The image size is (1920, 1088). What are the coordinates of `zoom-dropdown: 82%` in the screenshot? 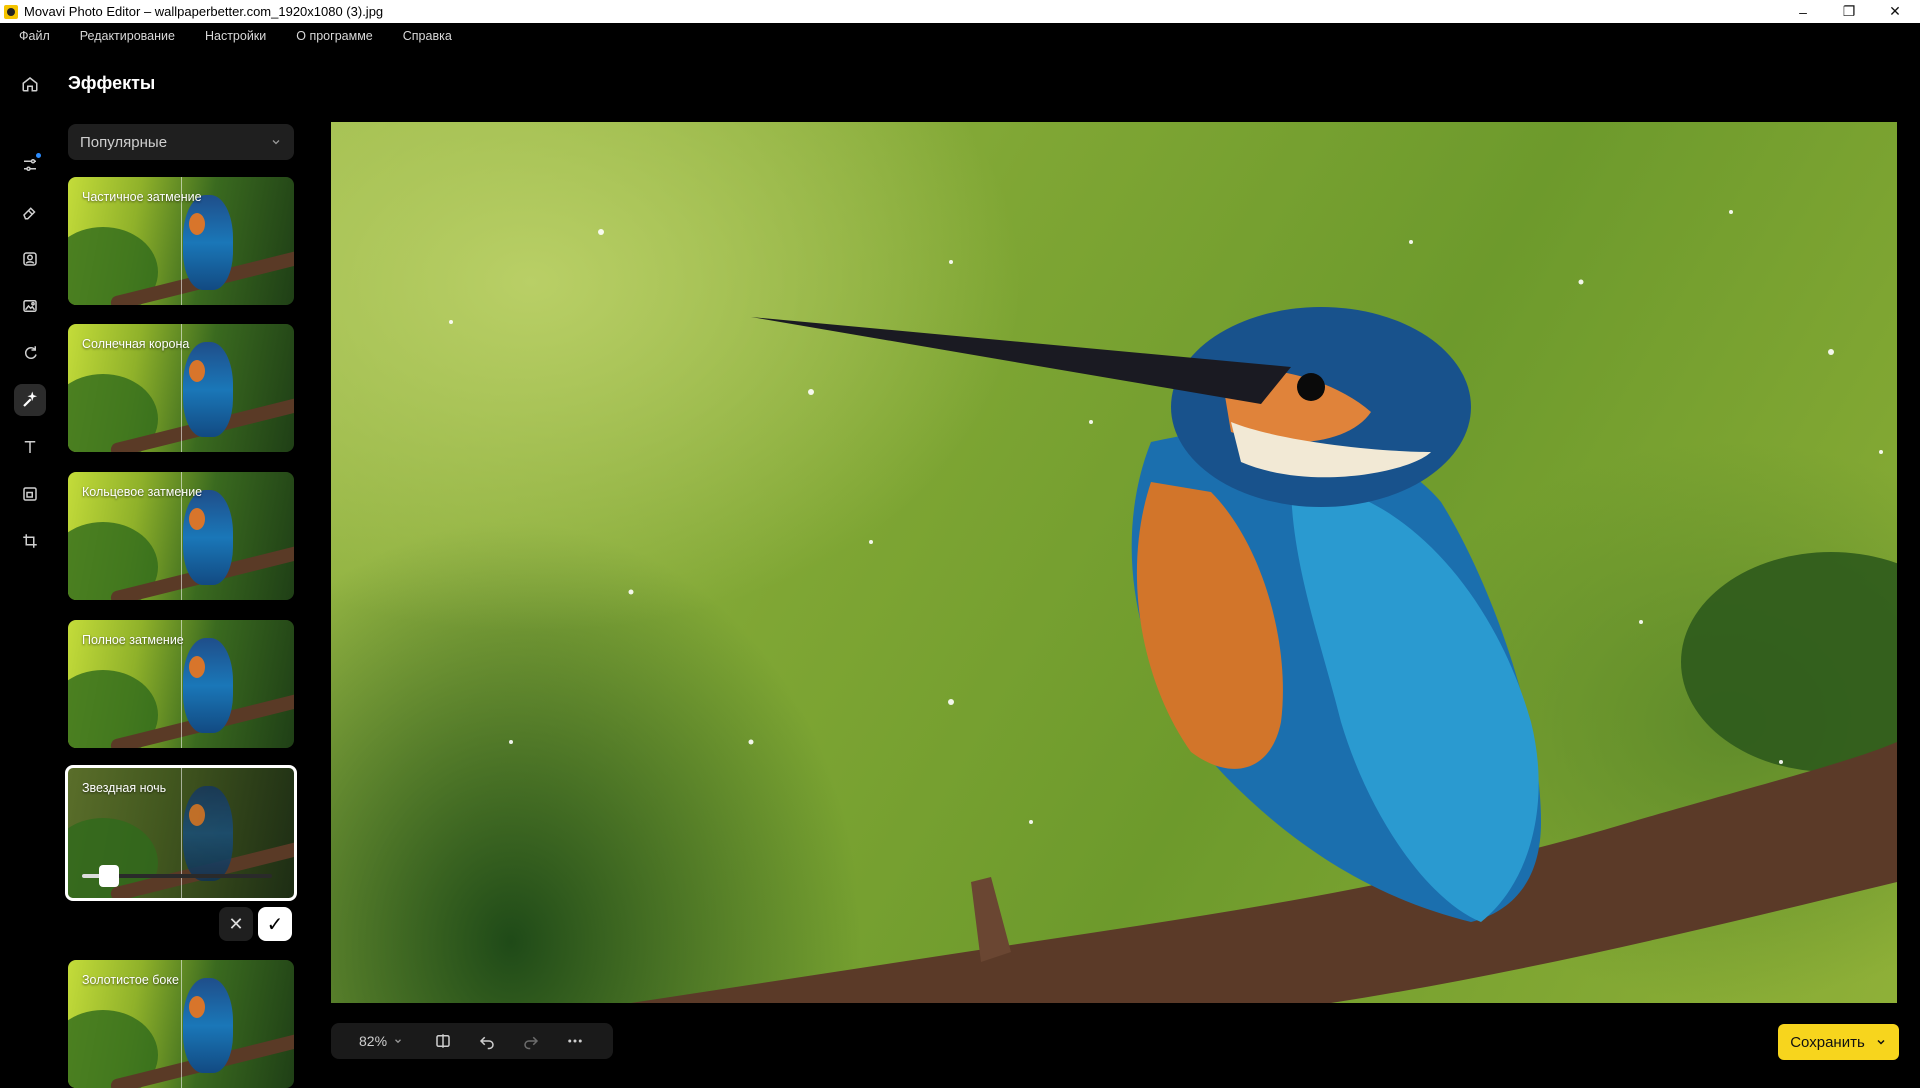 It's located at (376, 1041).